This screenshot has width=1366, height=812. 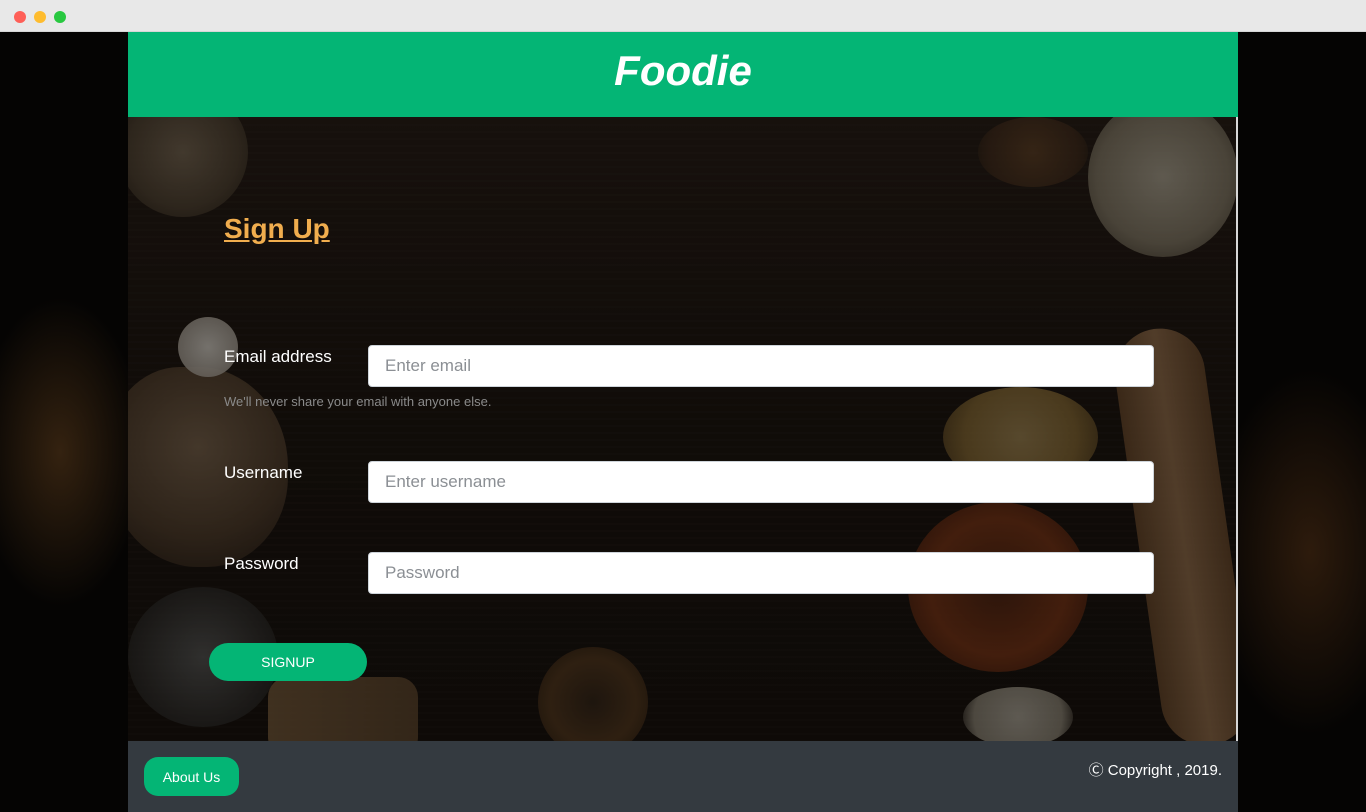 I want to click on about-us-button: About Us, so click(x=191, y=776).